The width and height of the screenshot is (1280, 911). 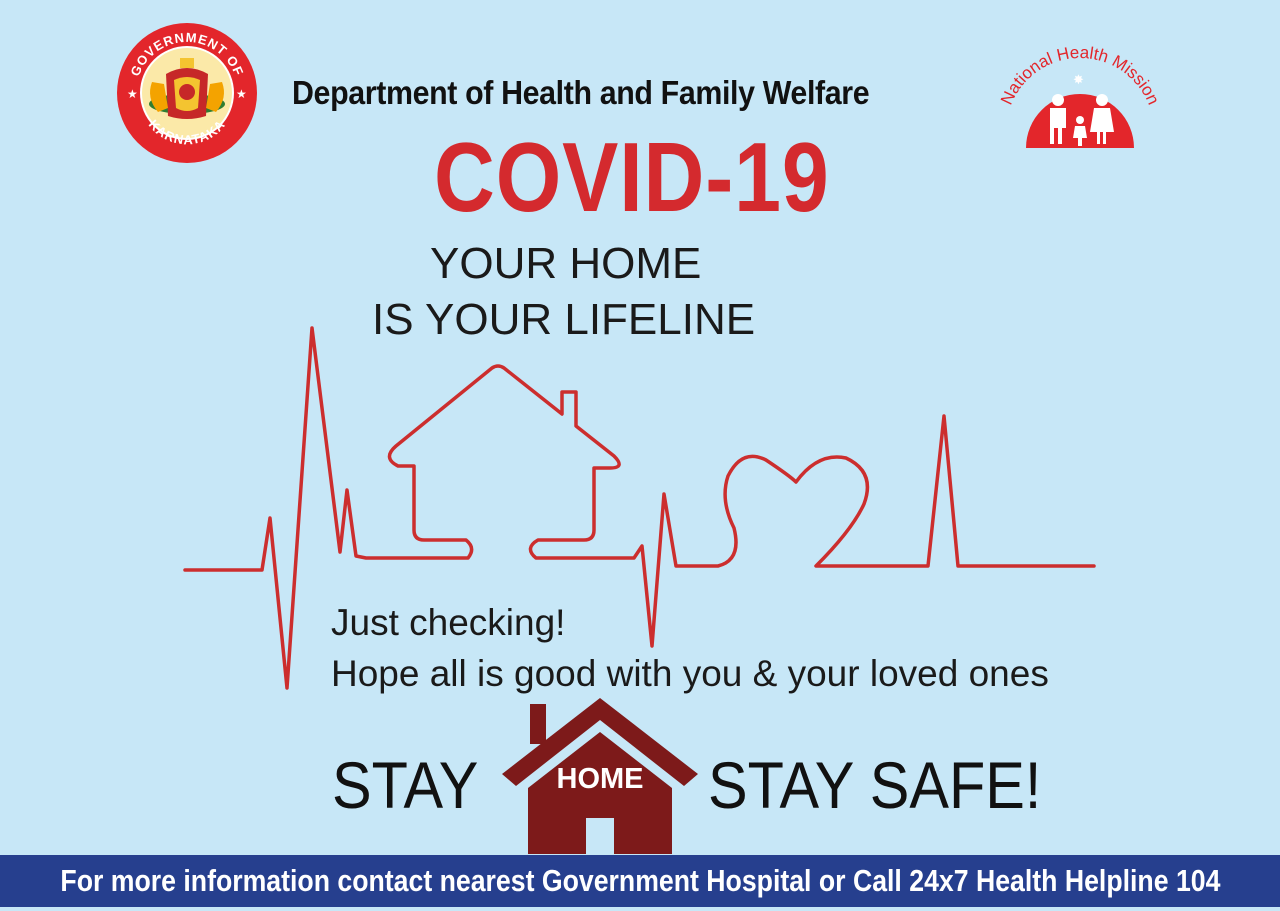 What do you see at coordinates (600, 779) in the screenshot?
I see `house-label: HOME` at bounding box center [600, 779].